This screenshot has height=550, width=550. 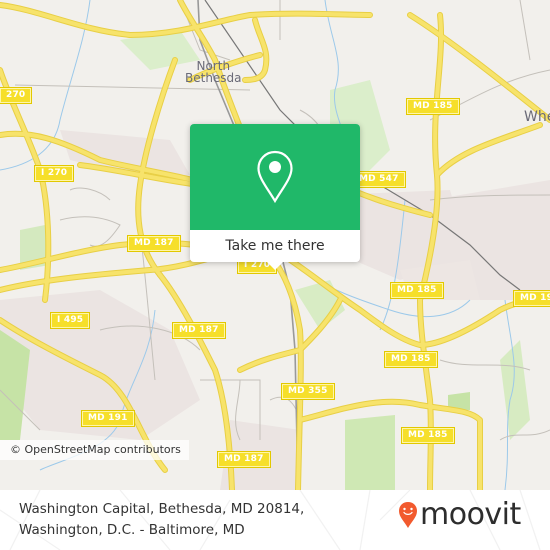 I want to click on road-shield-i270: 270, so click(x=16, y=95).